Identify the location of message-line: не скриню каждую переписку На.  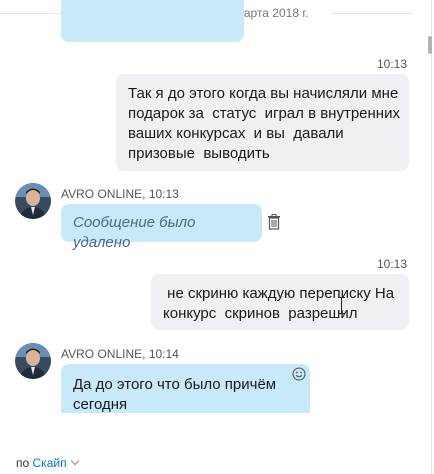
(279, 293).